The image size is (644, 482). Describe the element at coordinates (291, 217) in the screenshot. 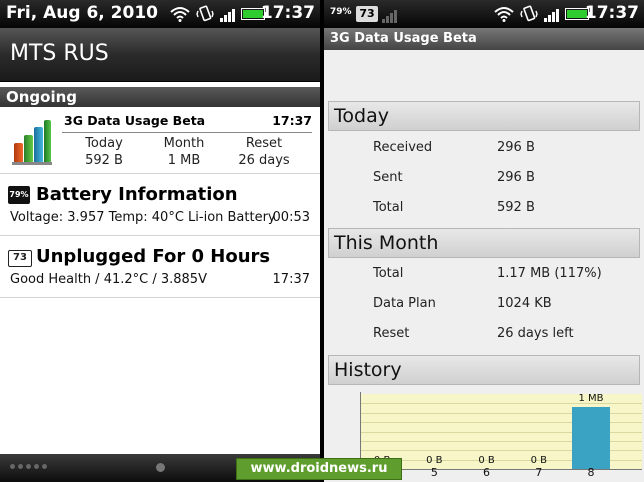

I see `battery-time: 00:53` at that location.